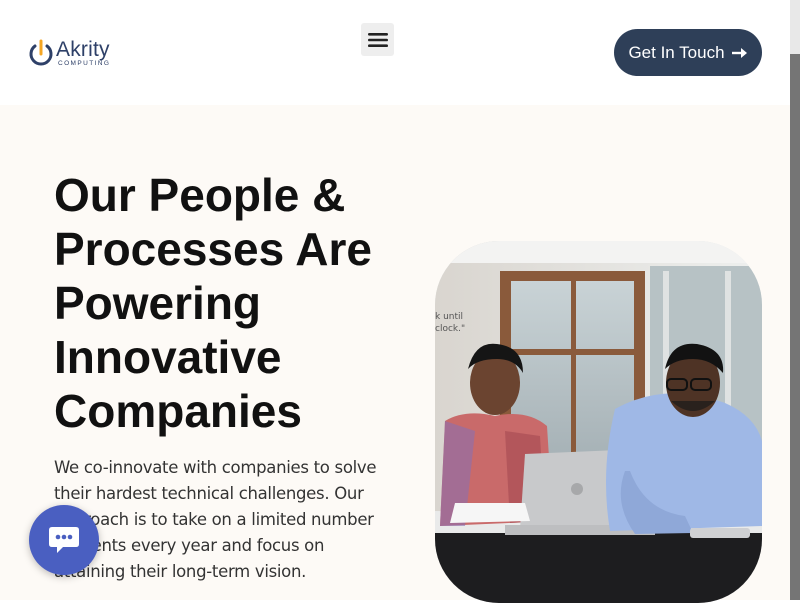  I want to click on hamburger-icon, so click(377, 39).